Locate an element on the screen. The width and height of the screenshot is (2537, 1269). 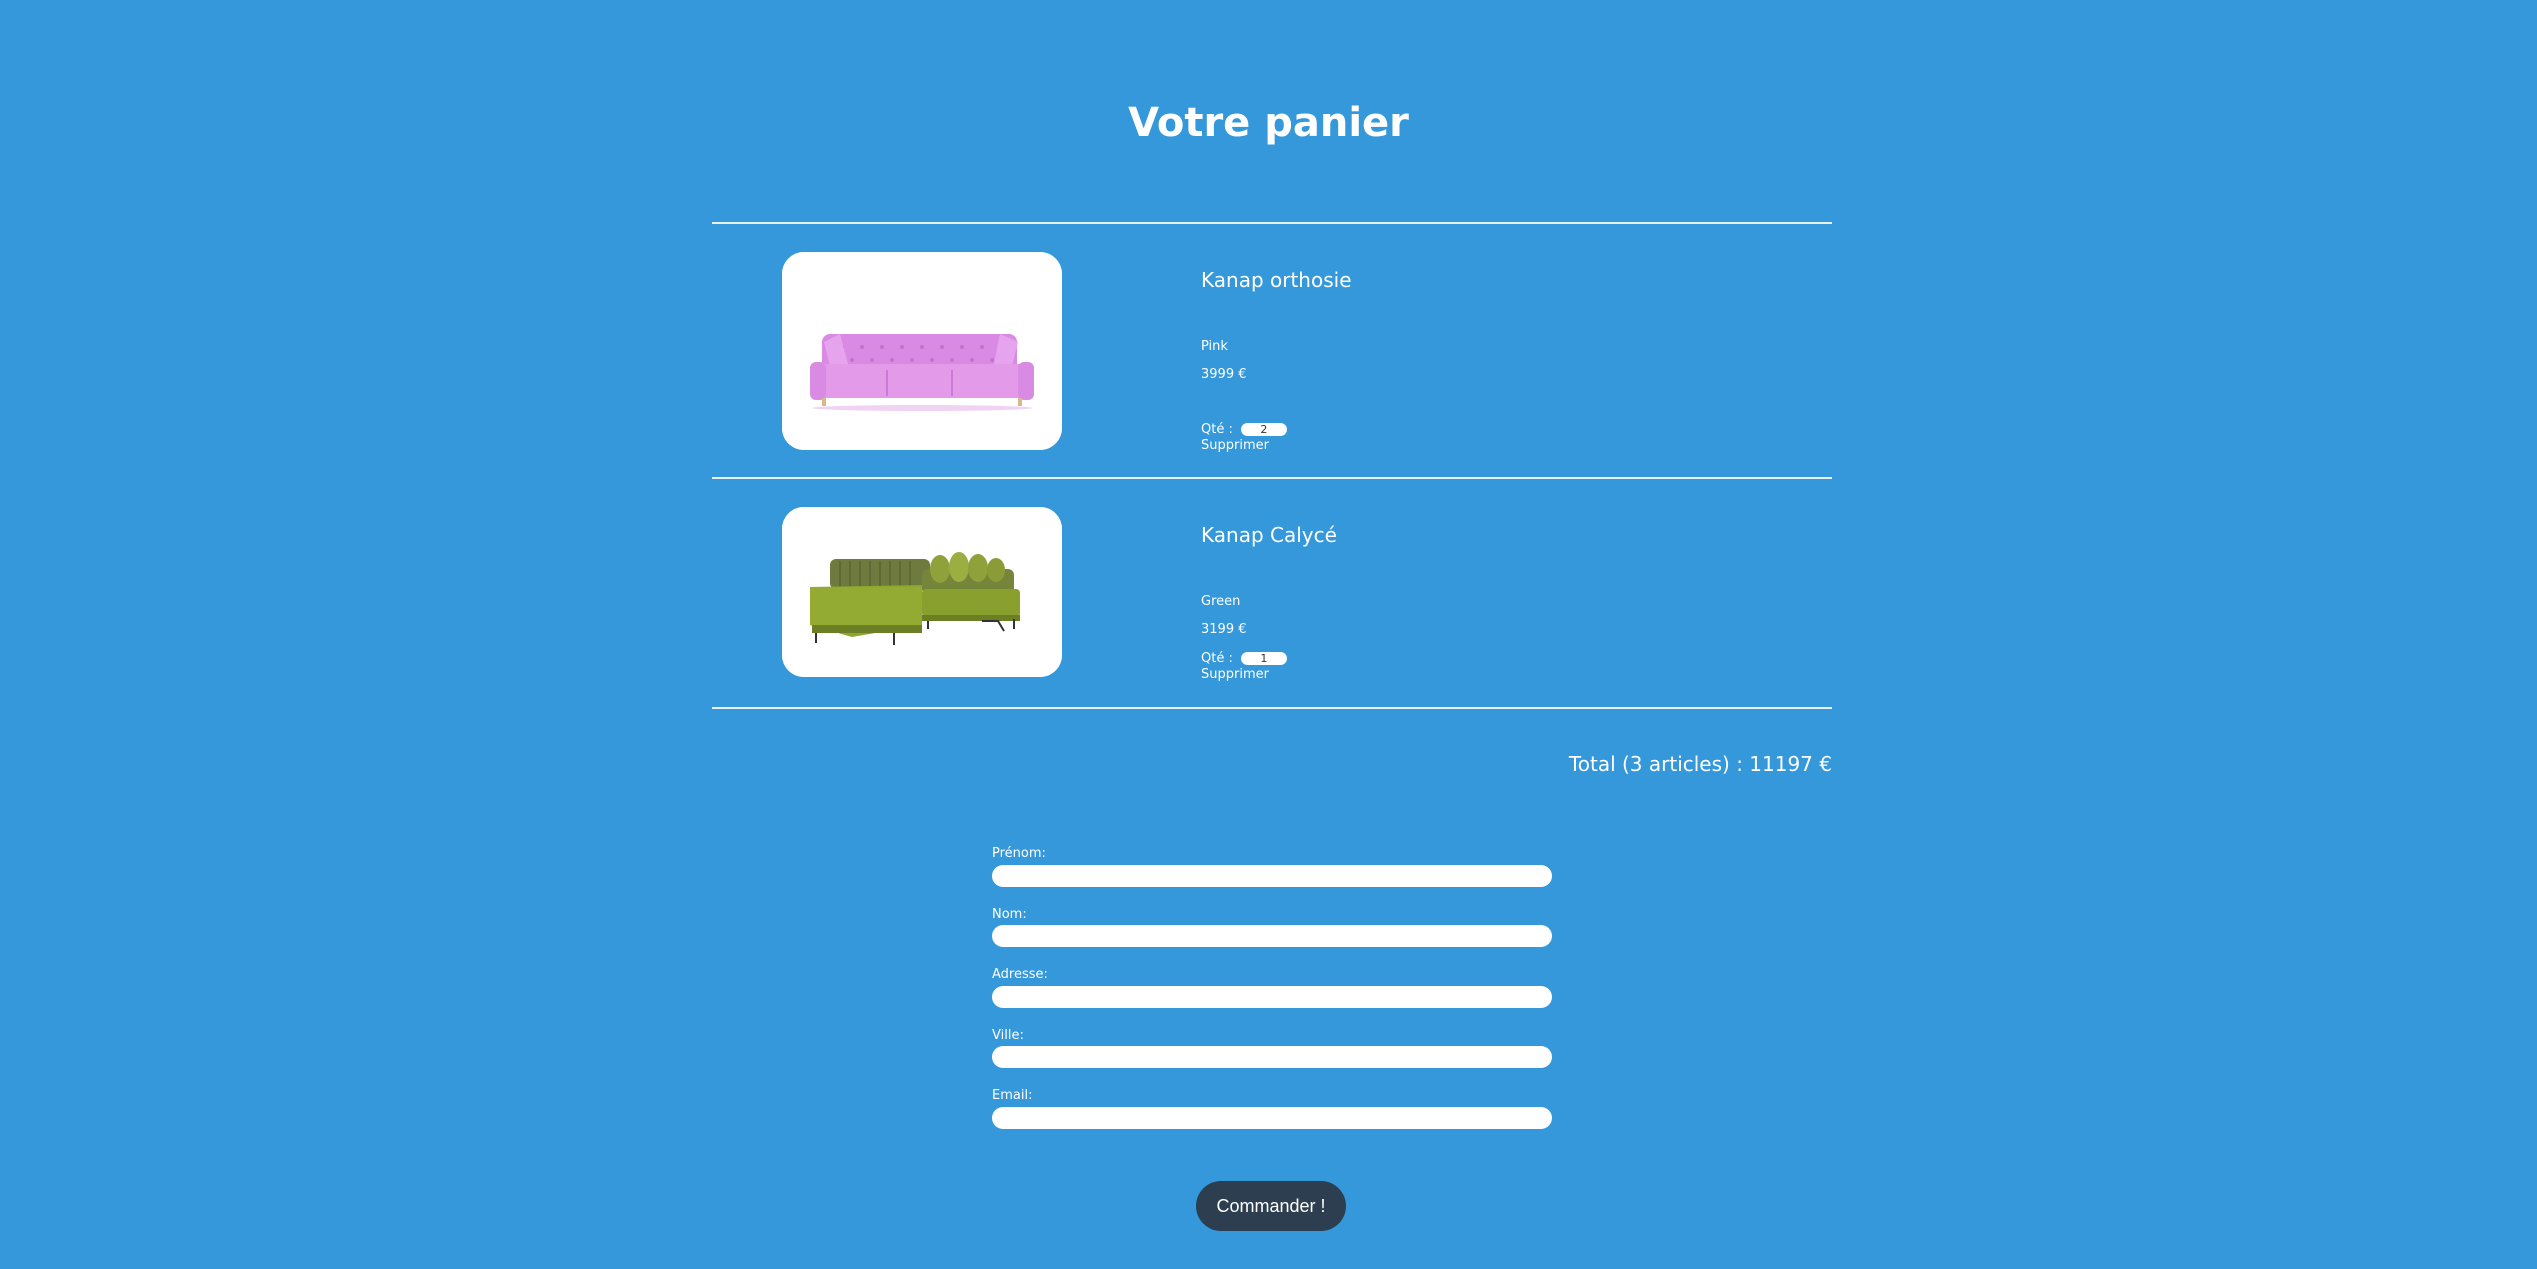
item-name: Kanap orthosie is located at coordinates (1276, 280).